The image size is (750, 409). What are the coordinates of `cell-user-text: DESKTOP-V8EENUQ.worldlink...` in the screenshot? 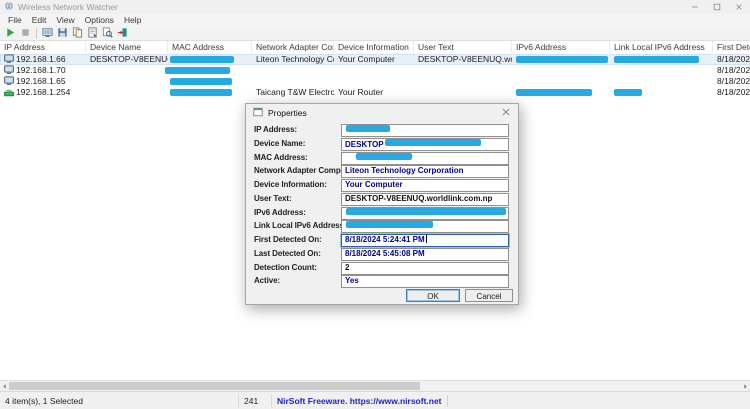 It's located at (465, 59).